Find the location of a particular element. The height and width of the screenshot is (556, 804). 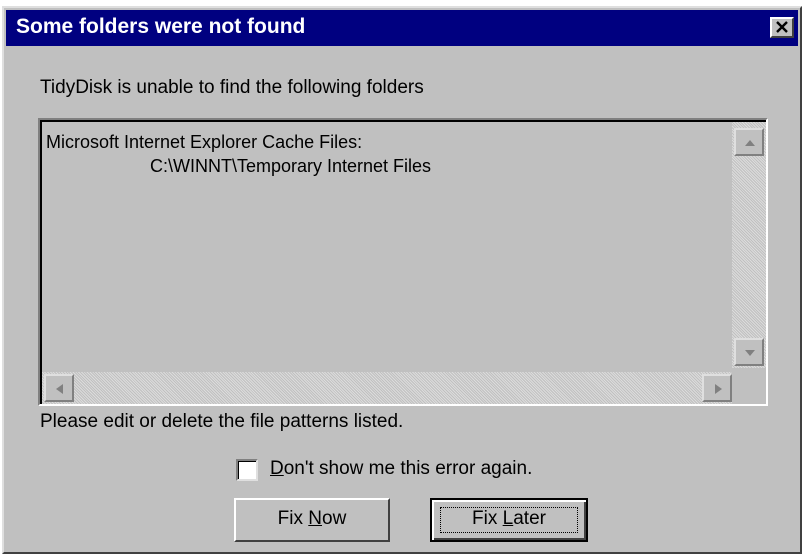

fix-later-button: Fix Later is located at coordinates (509, 520).